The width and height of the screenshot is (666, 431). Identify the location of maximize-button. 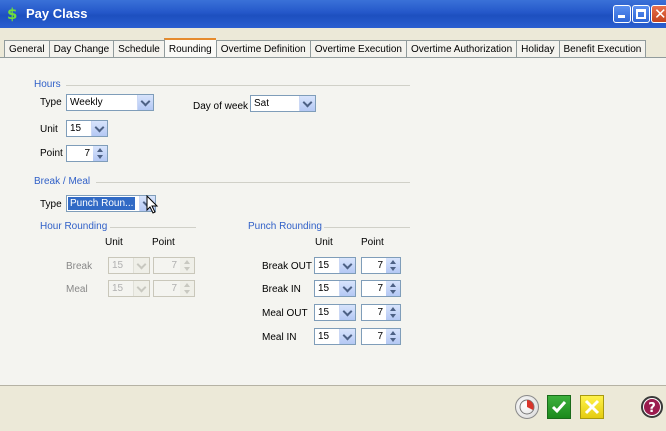
(641, 14).